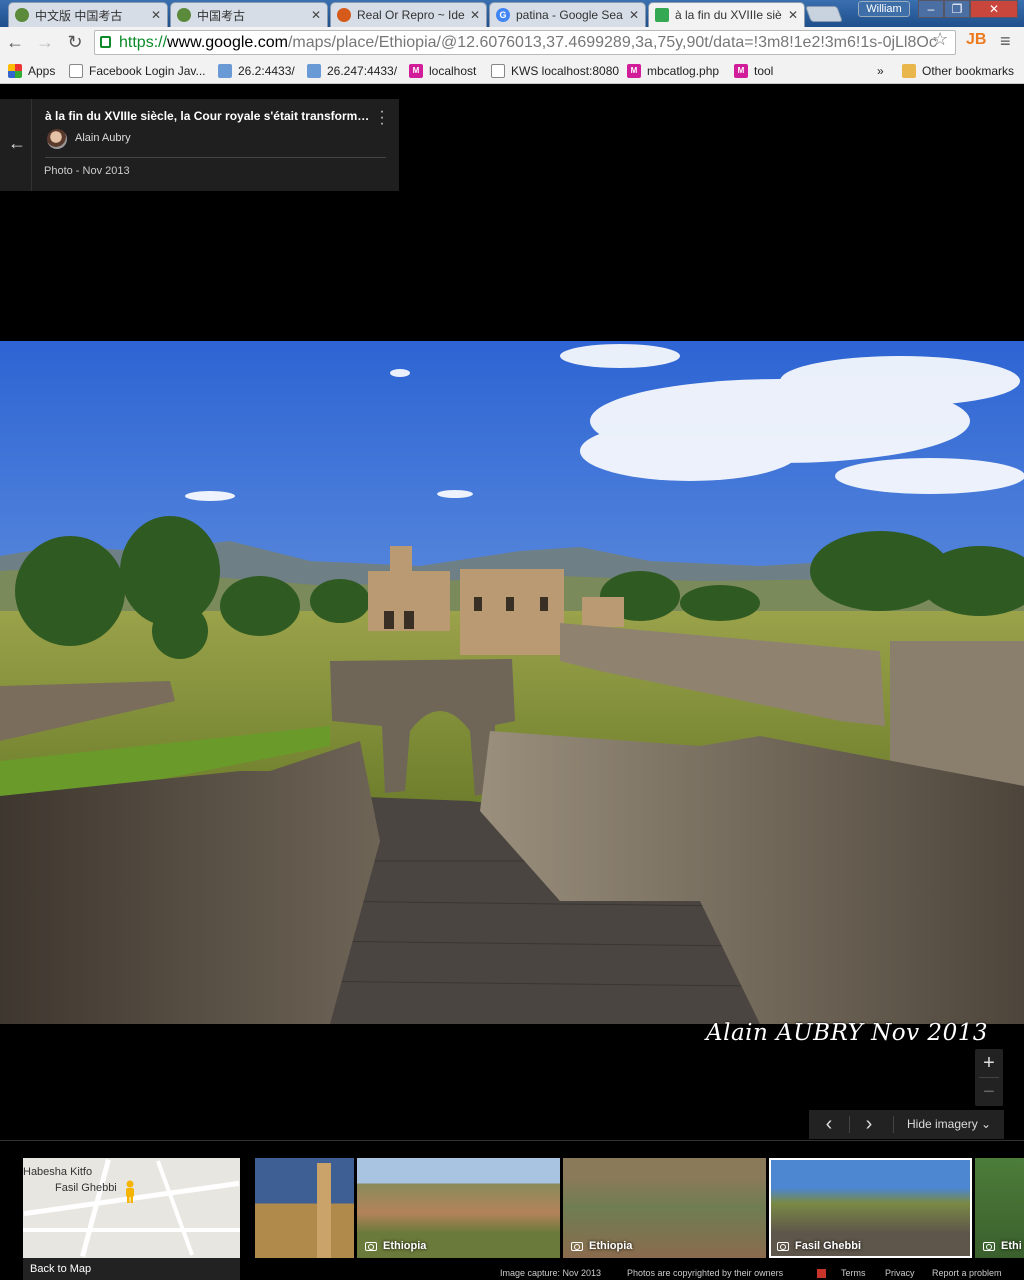 The image size is (1024, 1280). What do you see at coordinates (870, 1208) in the screenshot?
I see `photo-thumbnail-selected: Fasil Ghebbi` at bounding box center [870, 1208].